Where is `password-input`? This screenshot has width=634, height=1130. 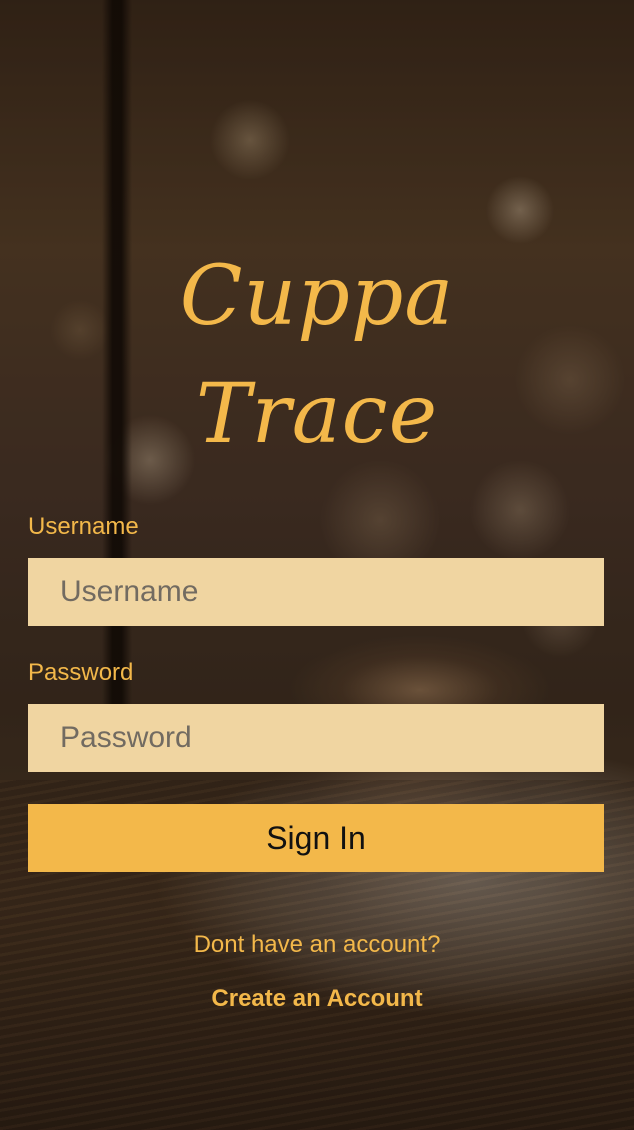
password-input is located at coordinates (316, 738).